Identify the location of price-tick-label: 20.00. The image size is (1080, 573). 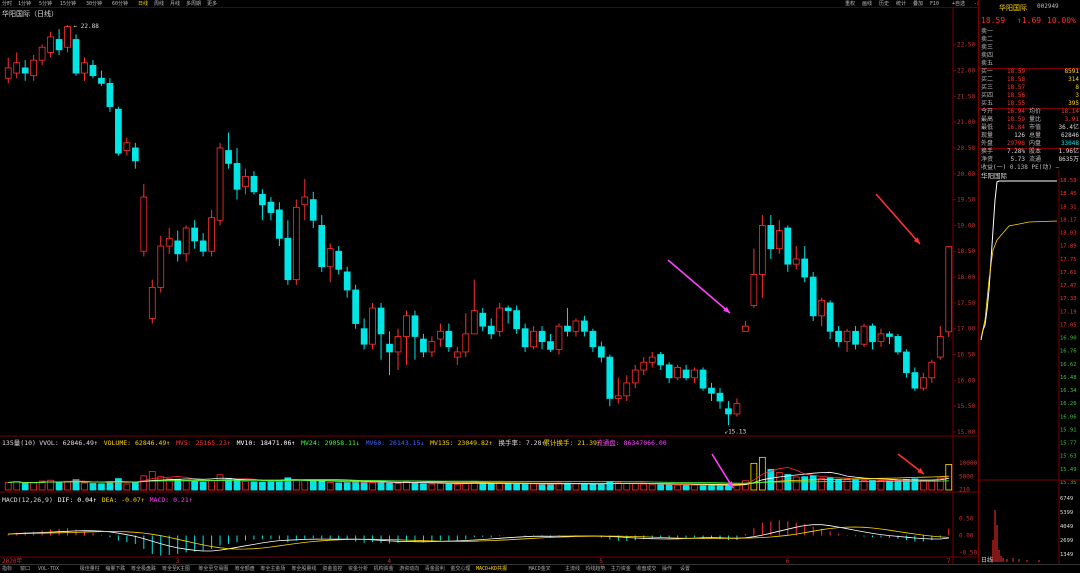
(966, 174).